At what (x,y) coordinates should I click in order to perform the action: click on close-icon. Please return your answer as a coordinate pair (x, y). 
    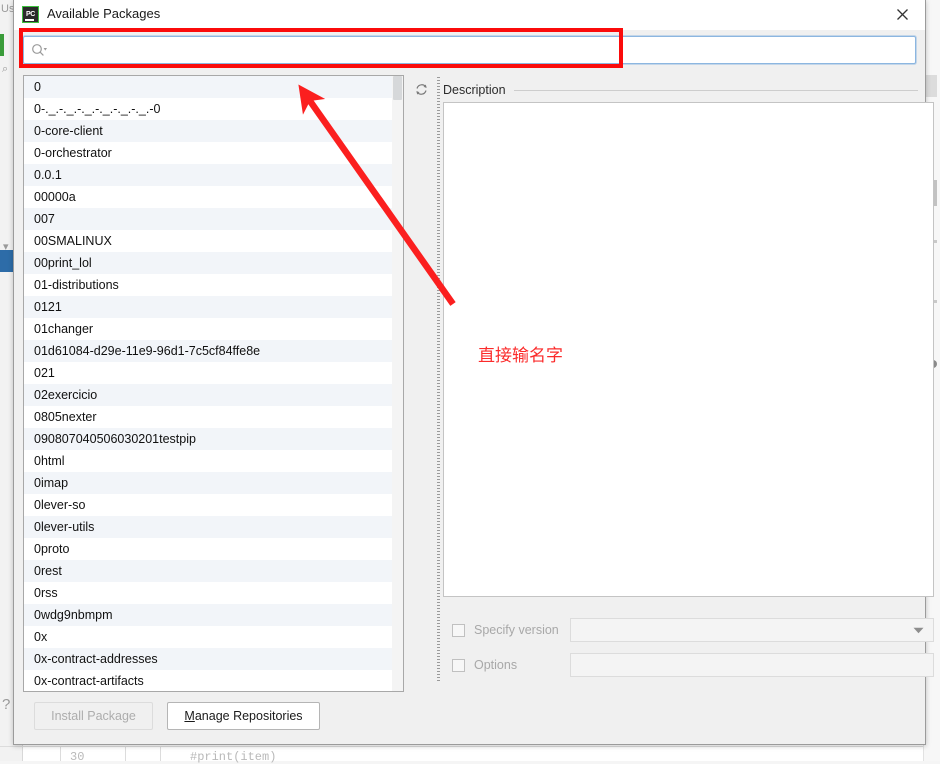
    Looking at the image, I should click on (902, 14).